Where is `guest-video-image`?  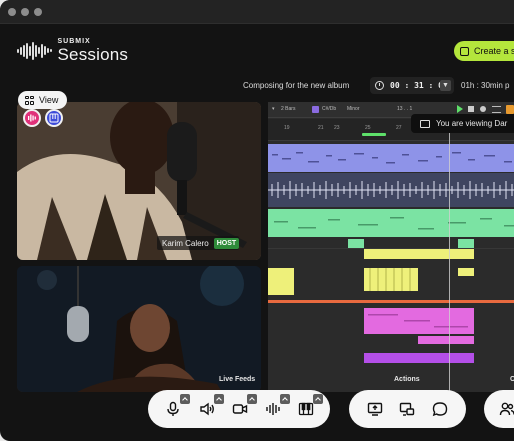 guest-video-image is located at coordinates (139, 329).